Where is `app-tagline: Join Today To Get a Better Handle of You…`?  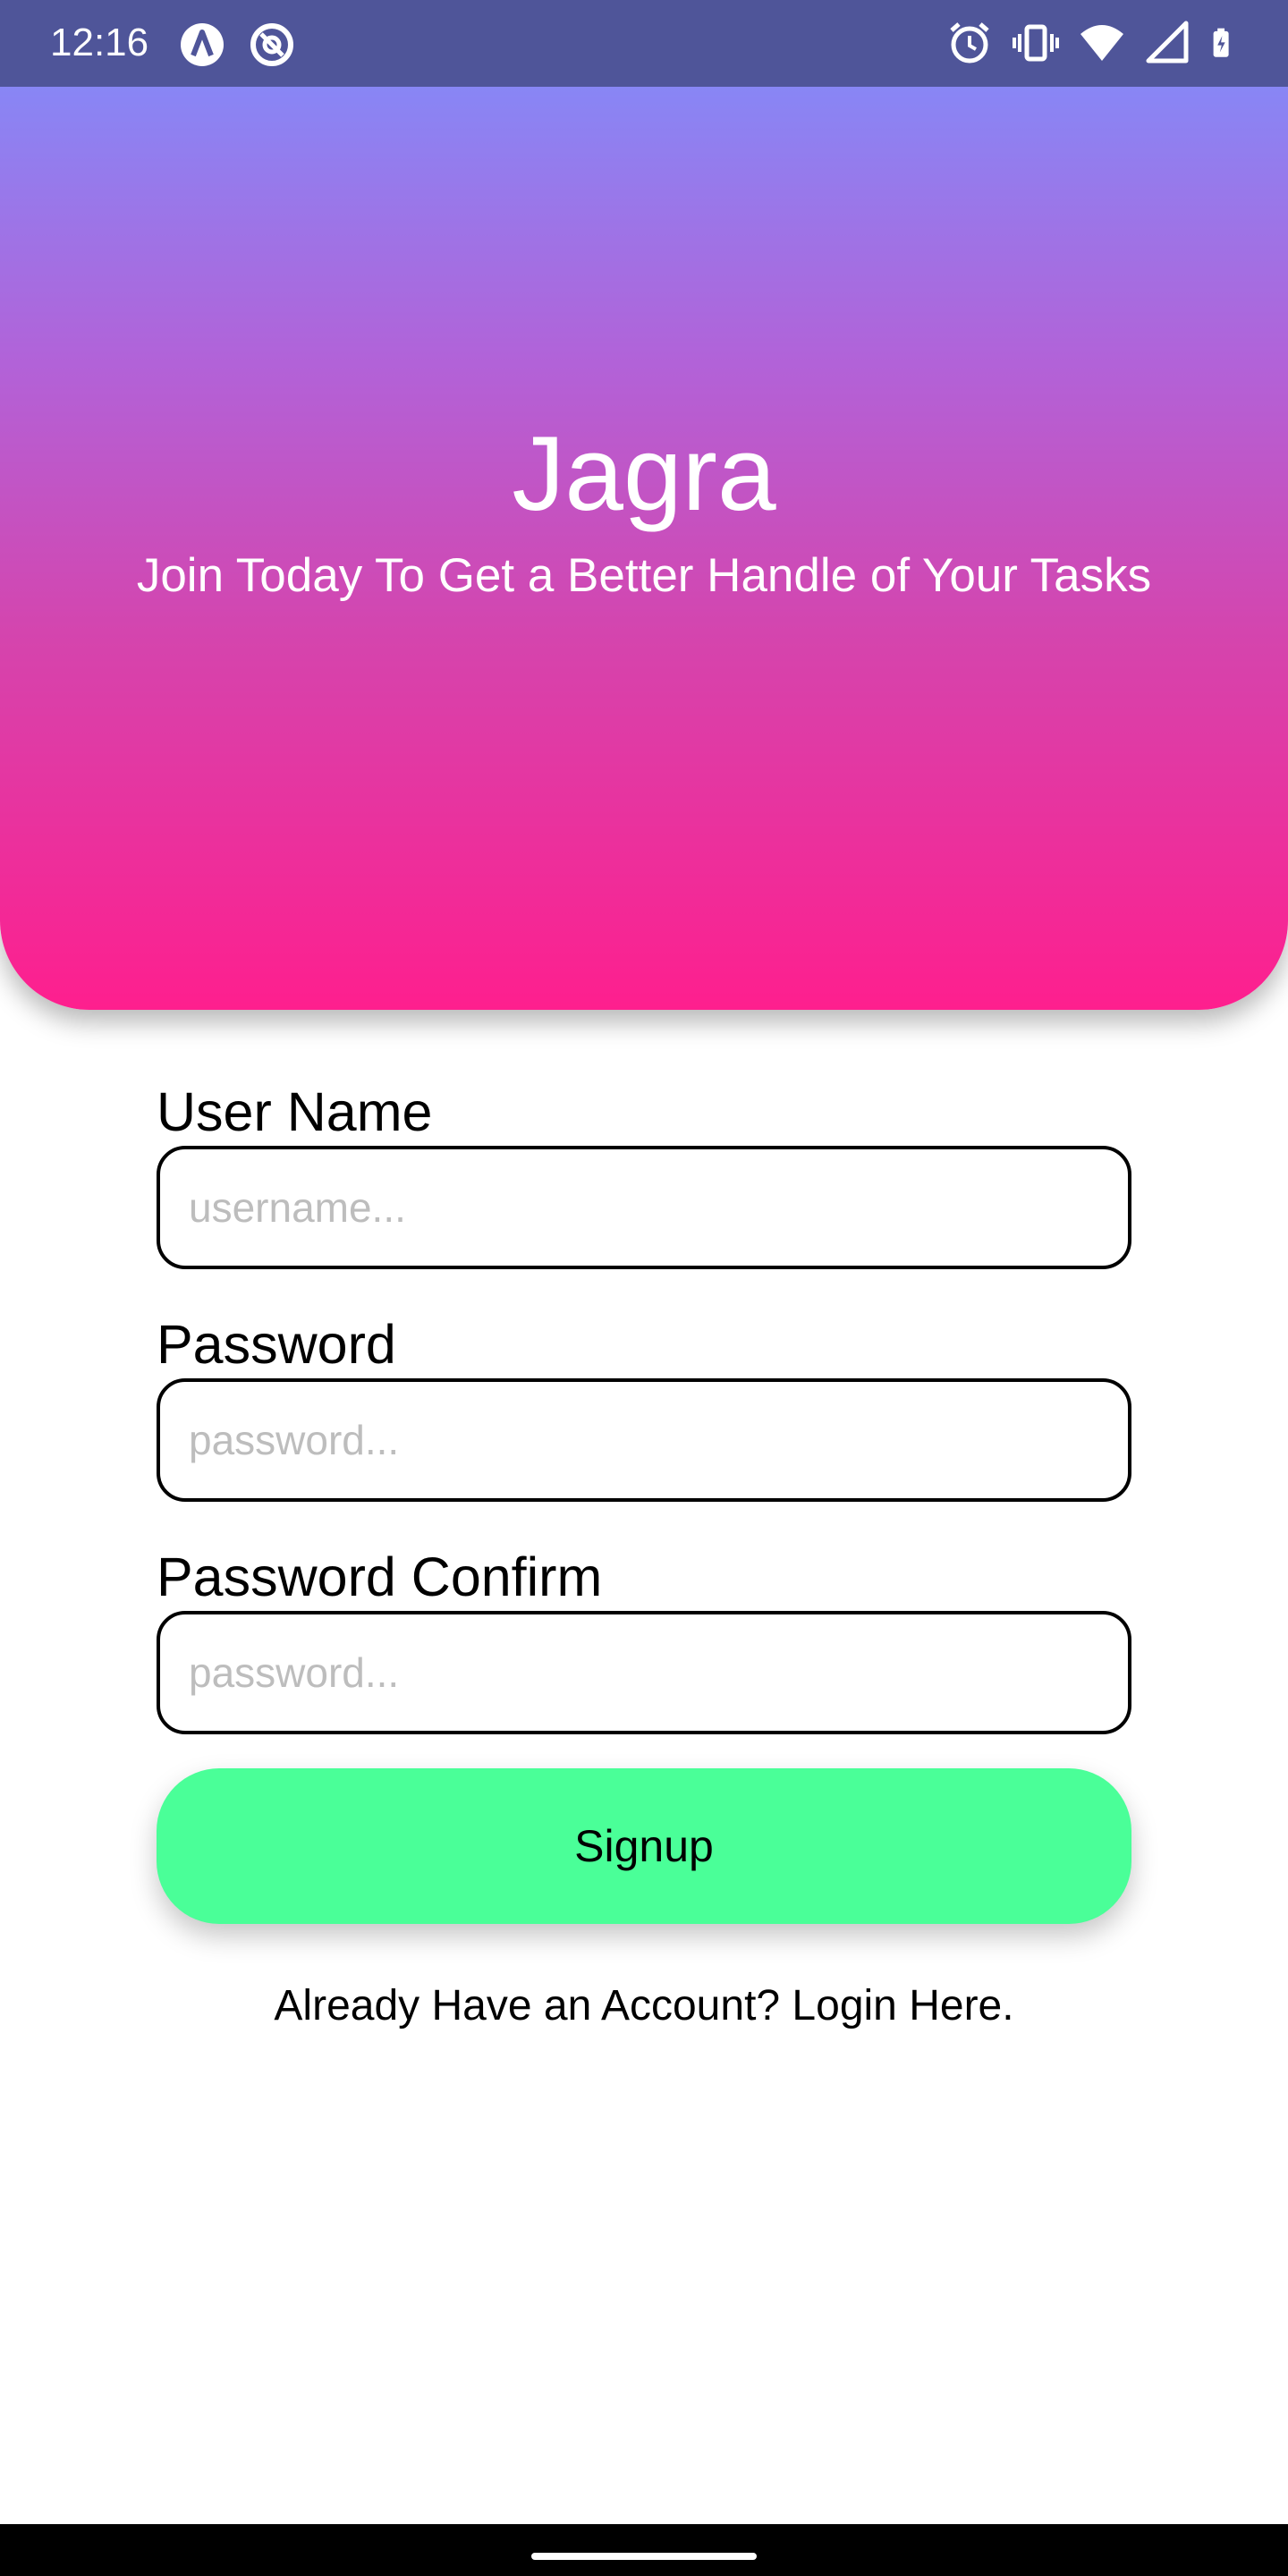
app-tagline: Join Today To Get a Better Handle of You… is located at coordinates (644, 575).